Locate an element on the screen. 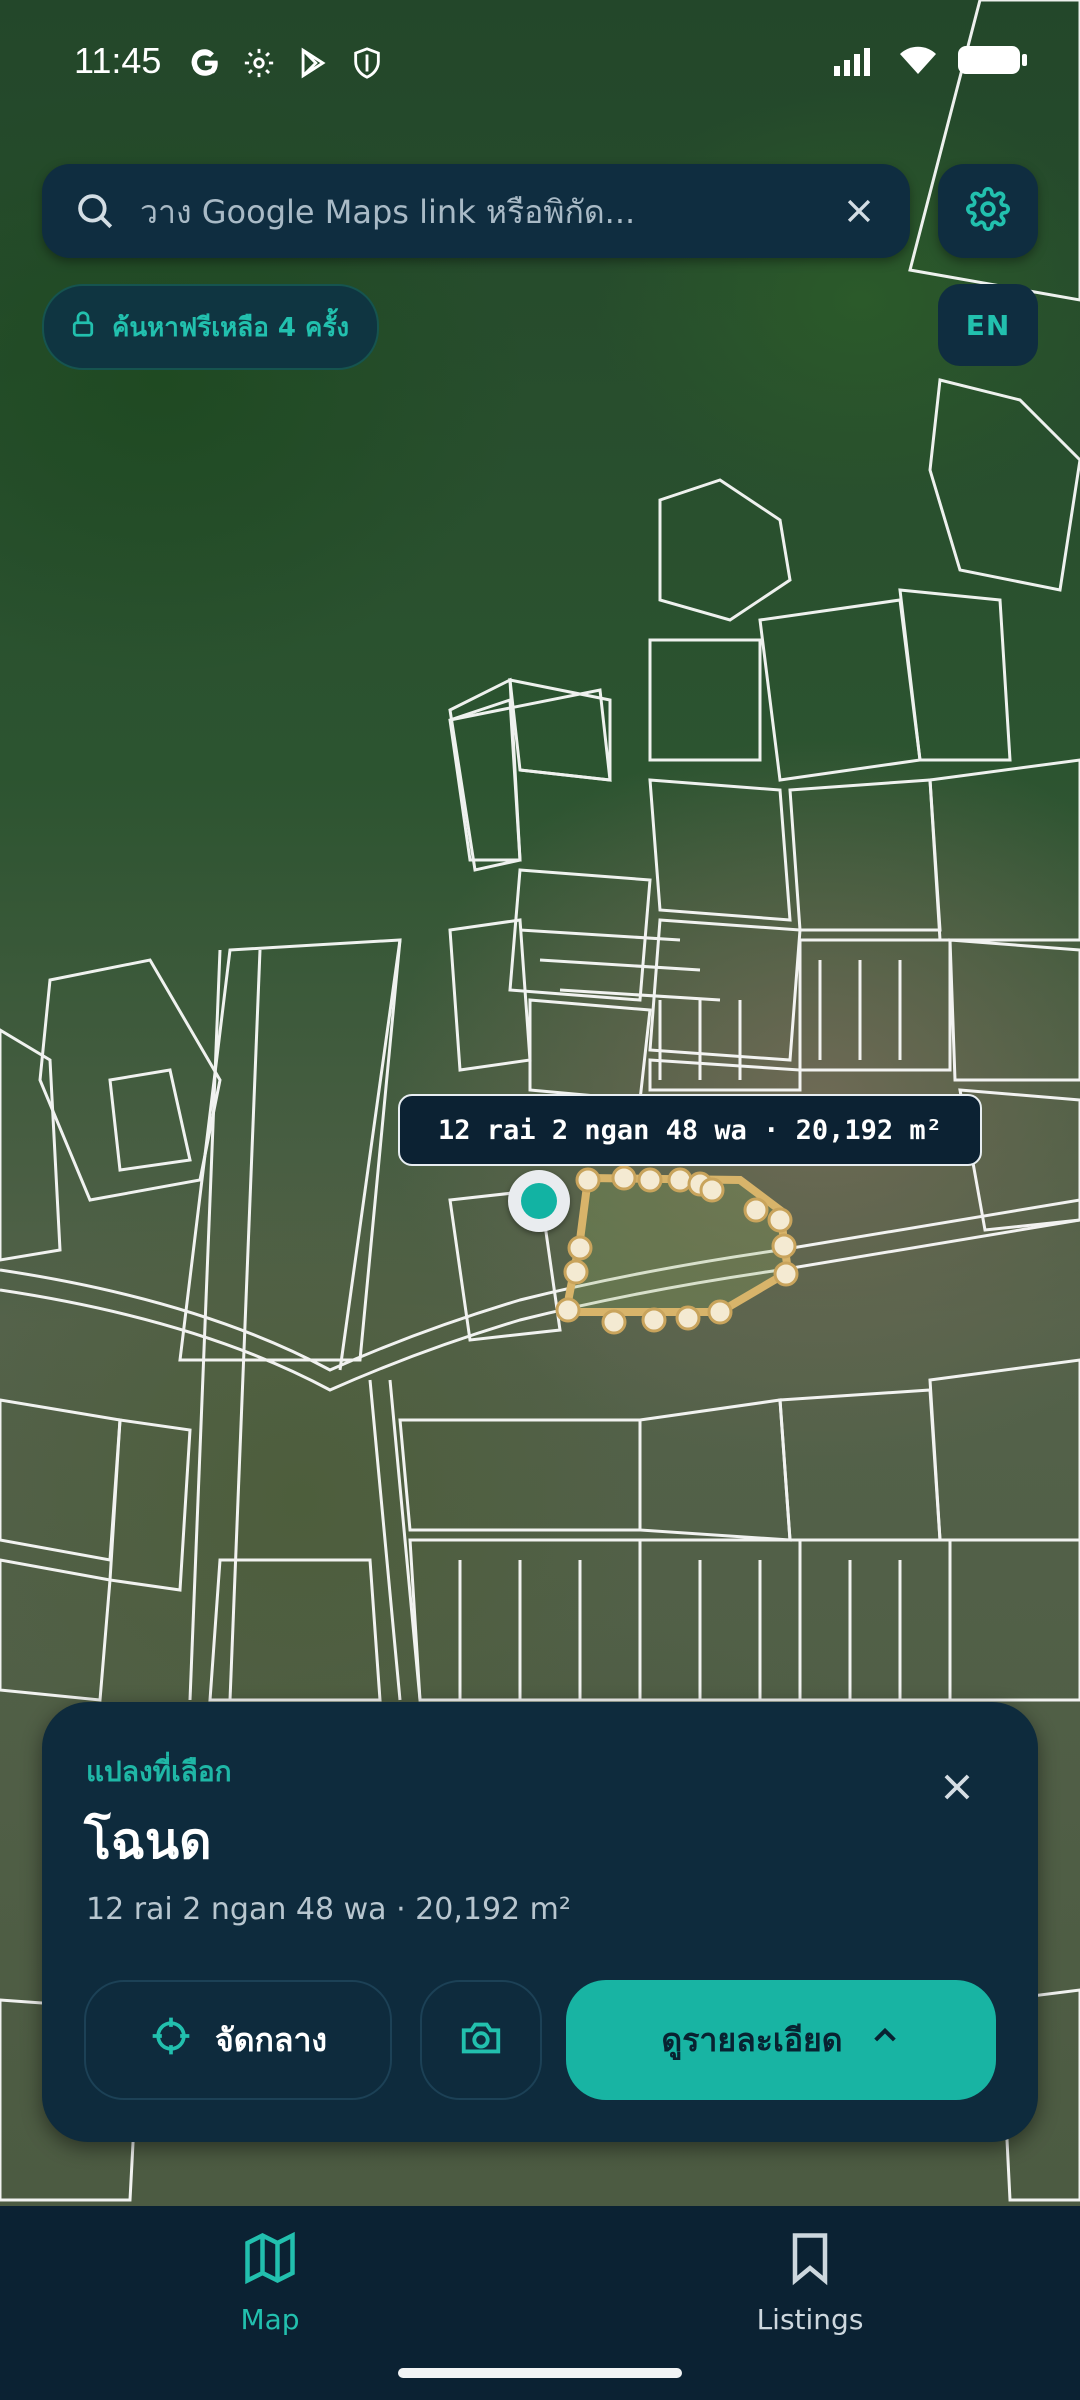 The image size is (1080, 2400). location-pin is located at coordinates (539, 1201).